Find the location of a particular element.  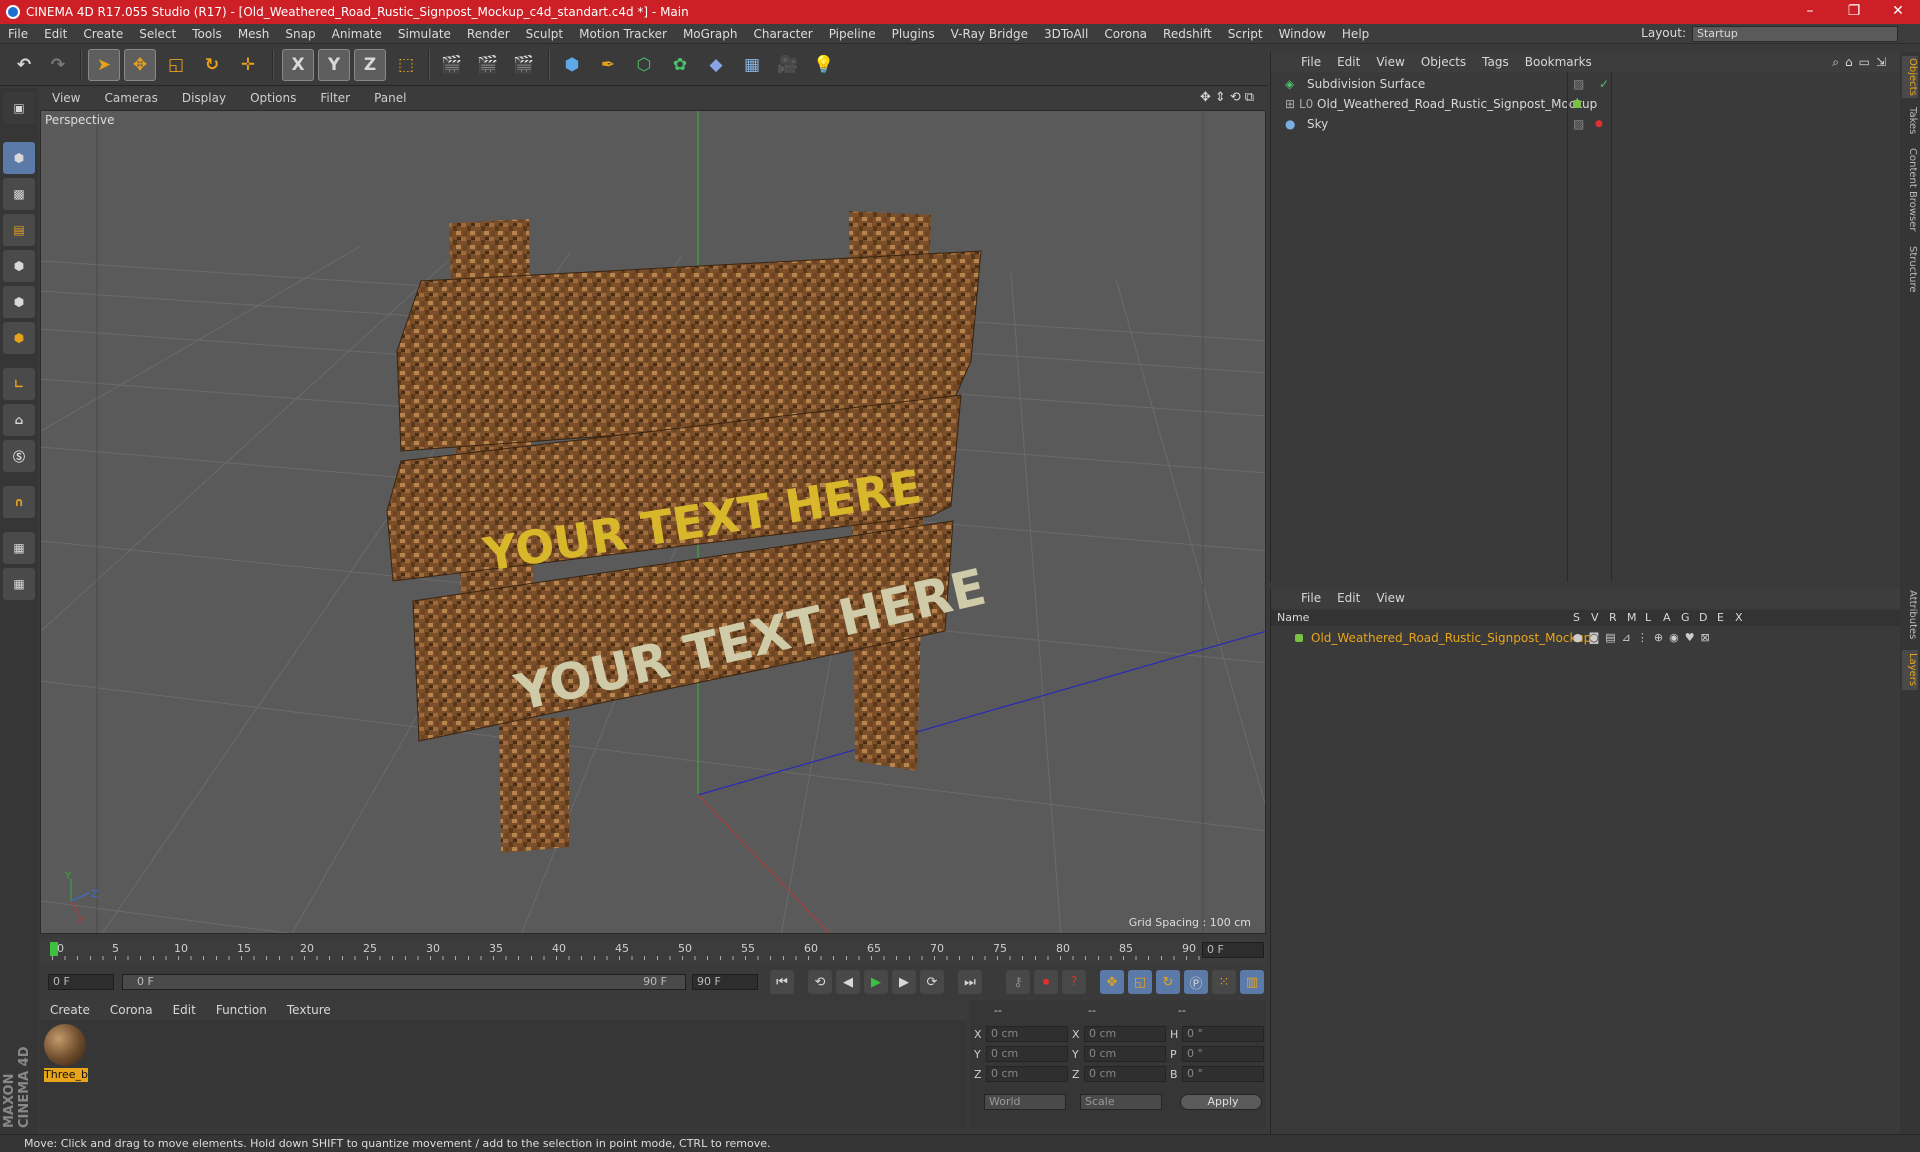

record-active-button: ⏺ is located at coordinates (1046, 982).